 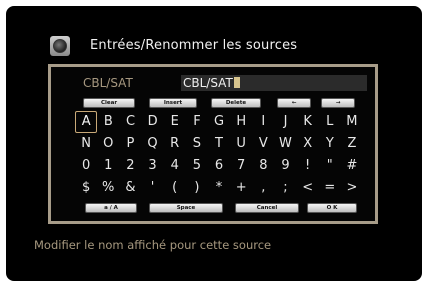 I want to click on key: &, so click(x=130, y=188).